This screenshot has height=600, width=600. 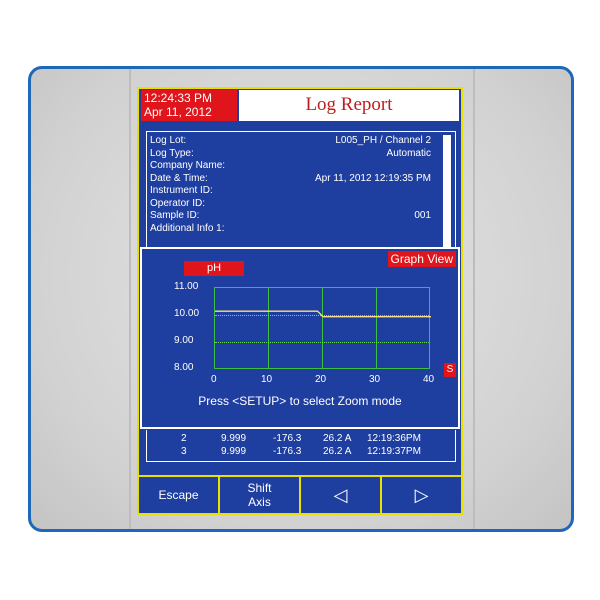 I want to click on y-tick-label: 8.00, so click(x=184, y=367).